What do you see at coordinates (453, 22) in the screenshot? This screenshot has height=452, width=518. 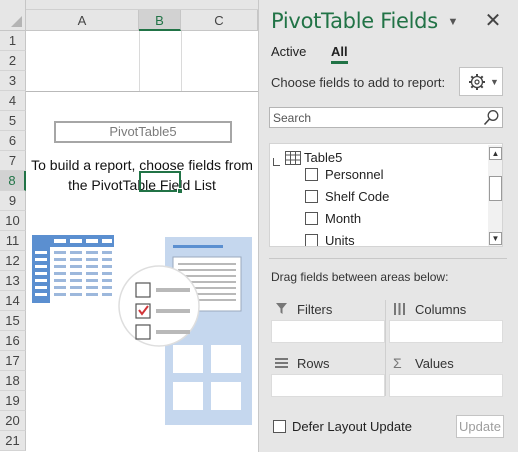 I see `dropdown-arrow-icon: ▼` at bounding box center [453, 22].